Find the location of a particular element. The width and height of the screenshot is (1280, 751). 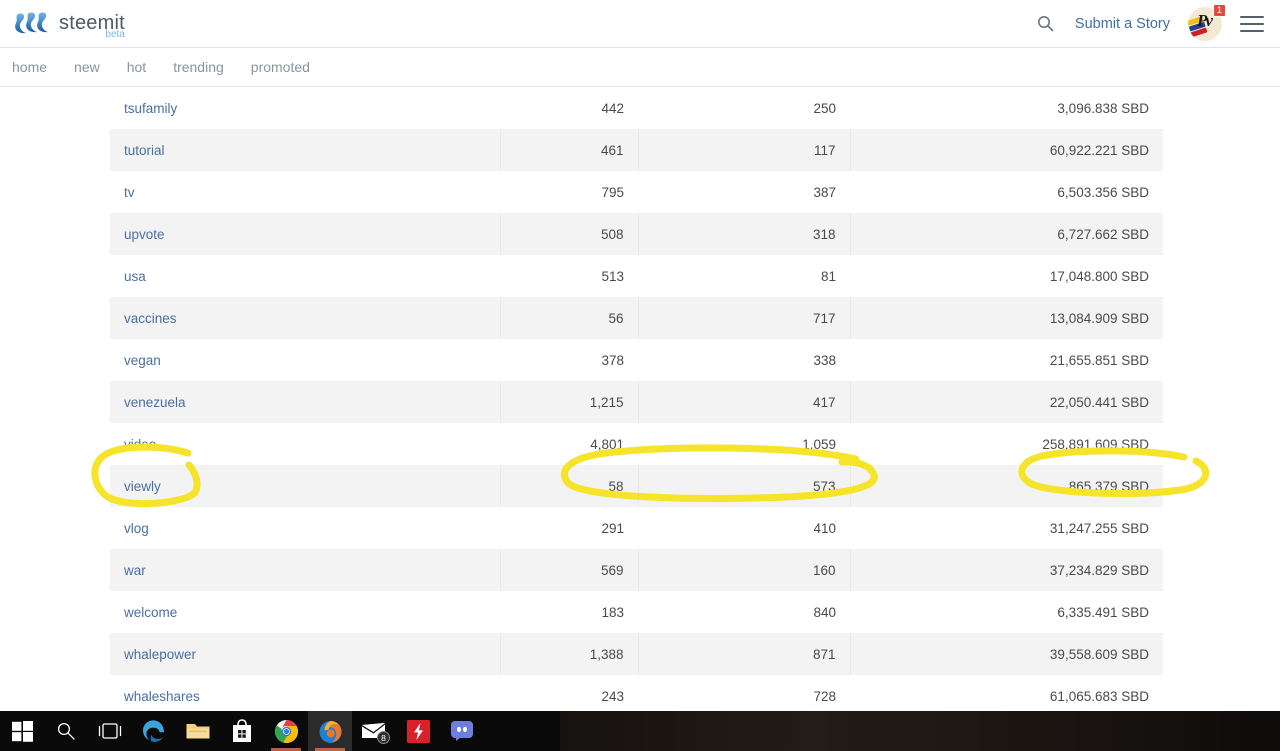

taskbar-search-icon is located at coordinates (66, 731).